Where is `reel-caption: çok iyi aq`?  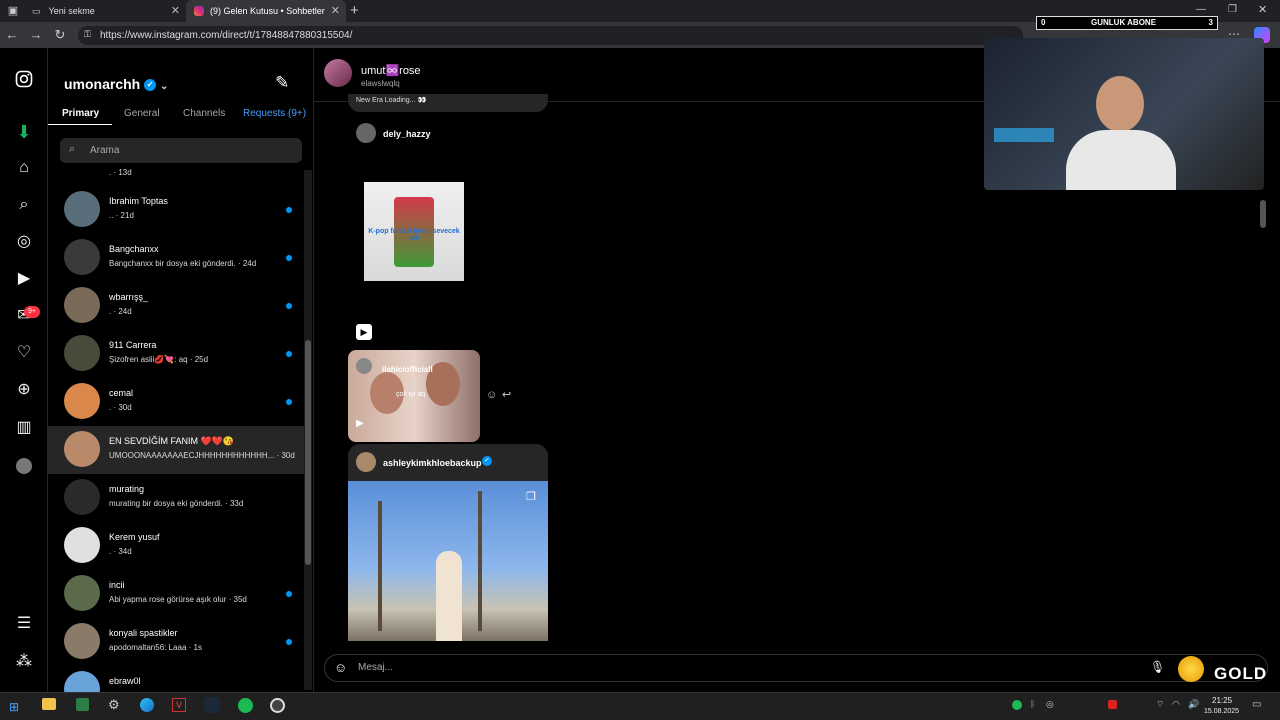 reel-caption: çok iyi aq is located at coordinates (411, 394).